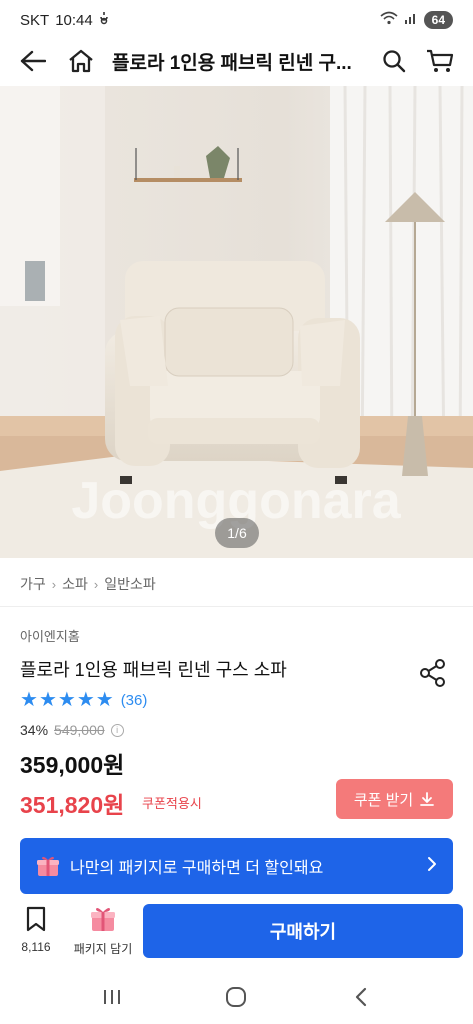 The image size is (473, 1024). What do you see at coordinates (36, 947) in the screenshot?
I see `wishlist-count: 8,116` at bounding box center [36, 947].